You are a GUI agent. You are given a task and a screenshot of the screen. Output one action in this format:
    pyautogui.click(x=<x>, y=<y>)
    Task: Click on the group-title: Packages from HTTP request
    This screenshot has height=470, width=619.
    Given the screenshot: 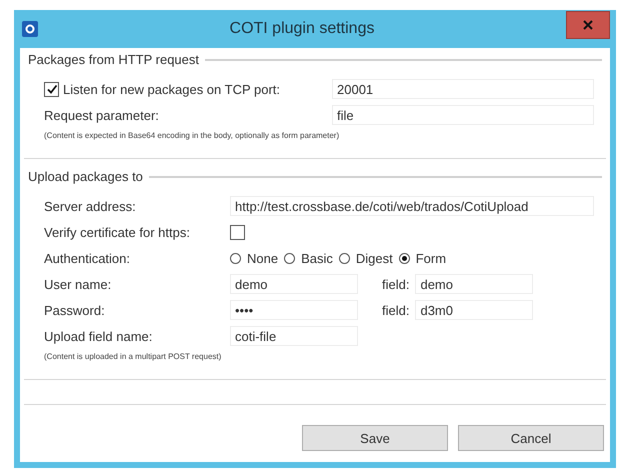 What is the action you would take?
    pyautogui.click(x=113, y=59)
    